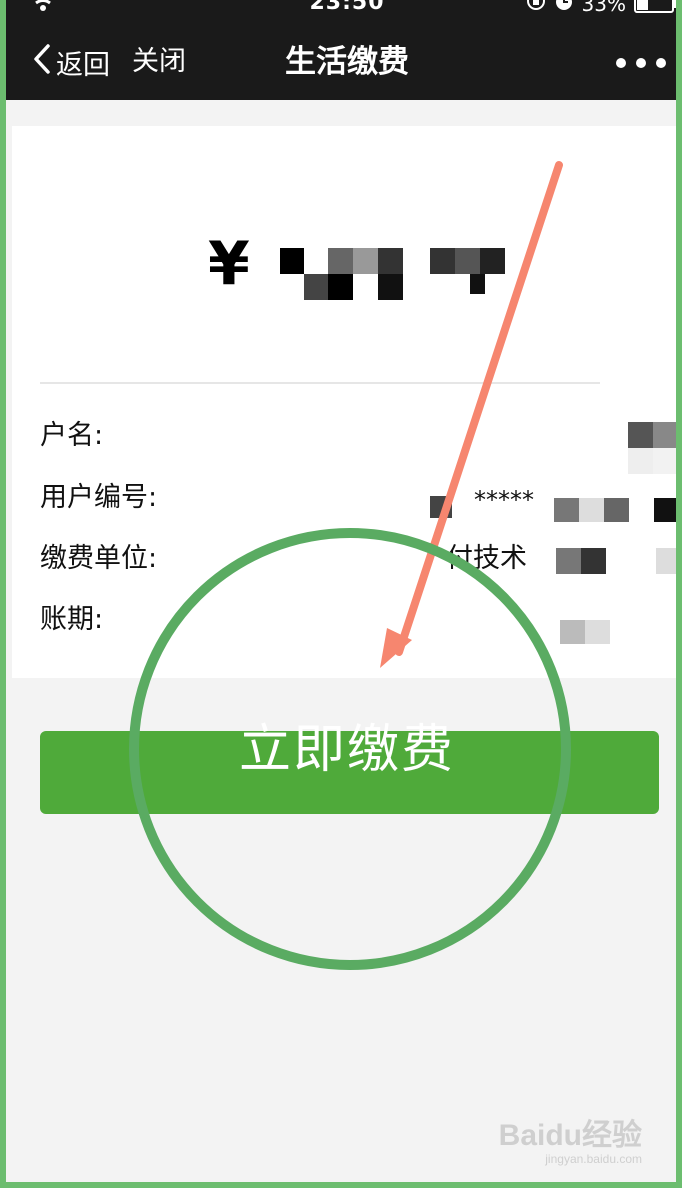 This screenshot has height=1188, width=682. What do you see at coordinates (349, 772) in the screenshot?
I see `pay-now-button` at bounding box center [349, 772].